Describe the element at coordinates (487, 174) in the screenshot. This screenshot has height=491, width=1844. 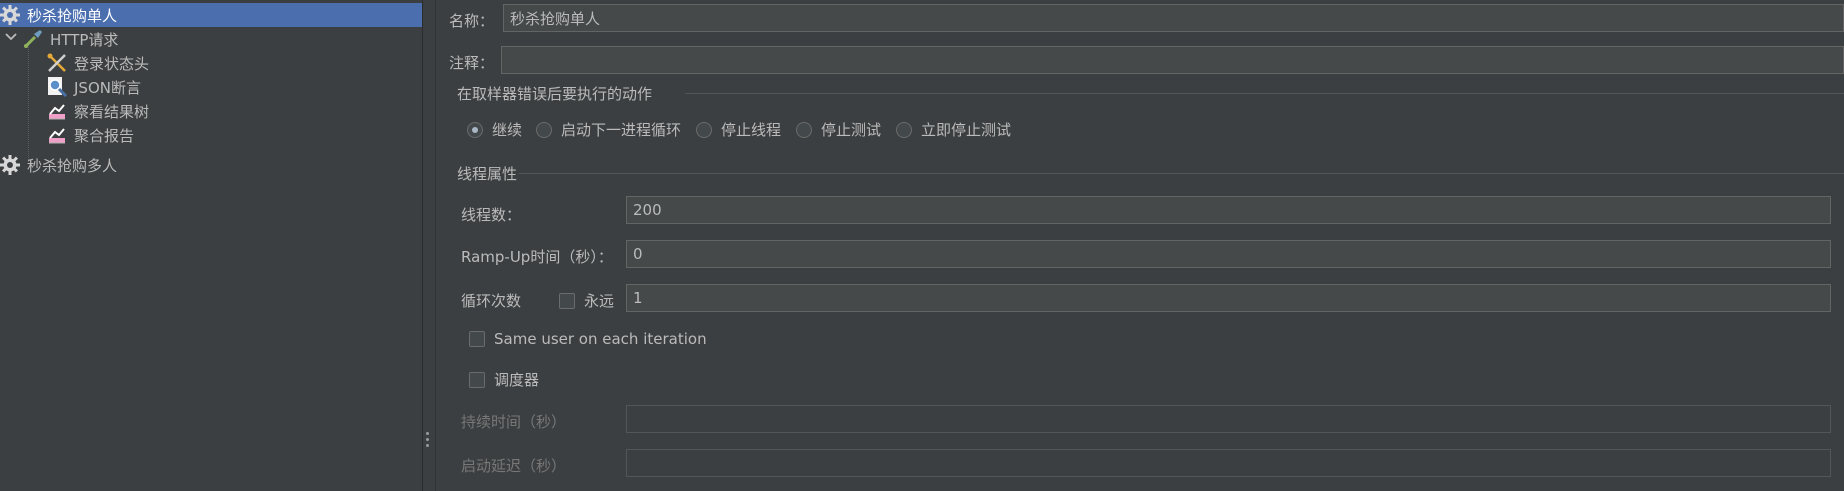
I see `thread-properties-title: 线程属性` at that location.